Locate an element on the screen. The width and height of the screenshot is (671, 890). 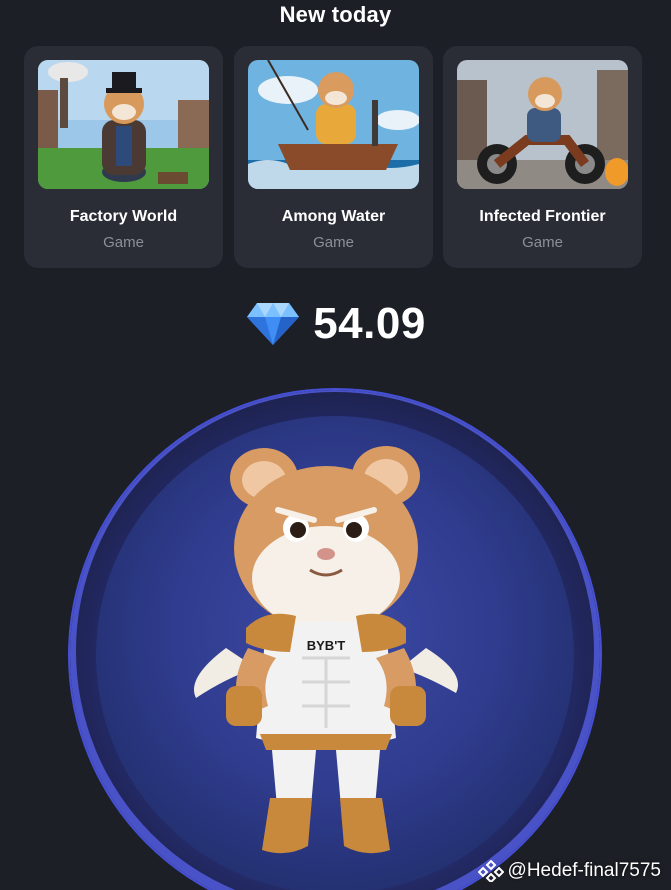
among-water-thumbnail is located at coordinates (333, 124).